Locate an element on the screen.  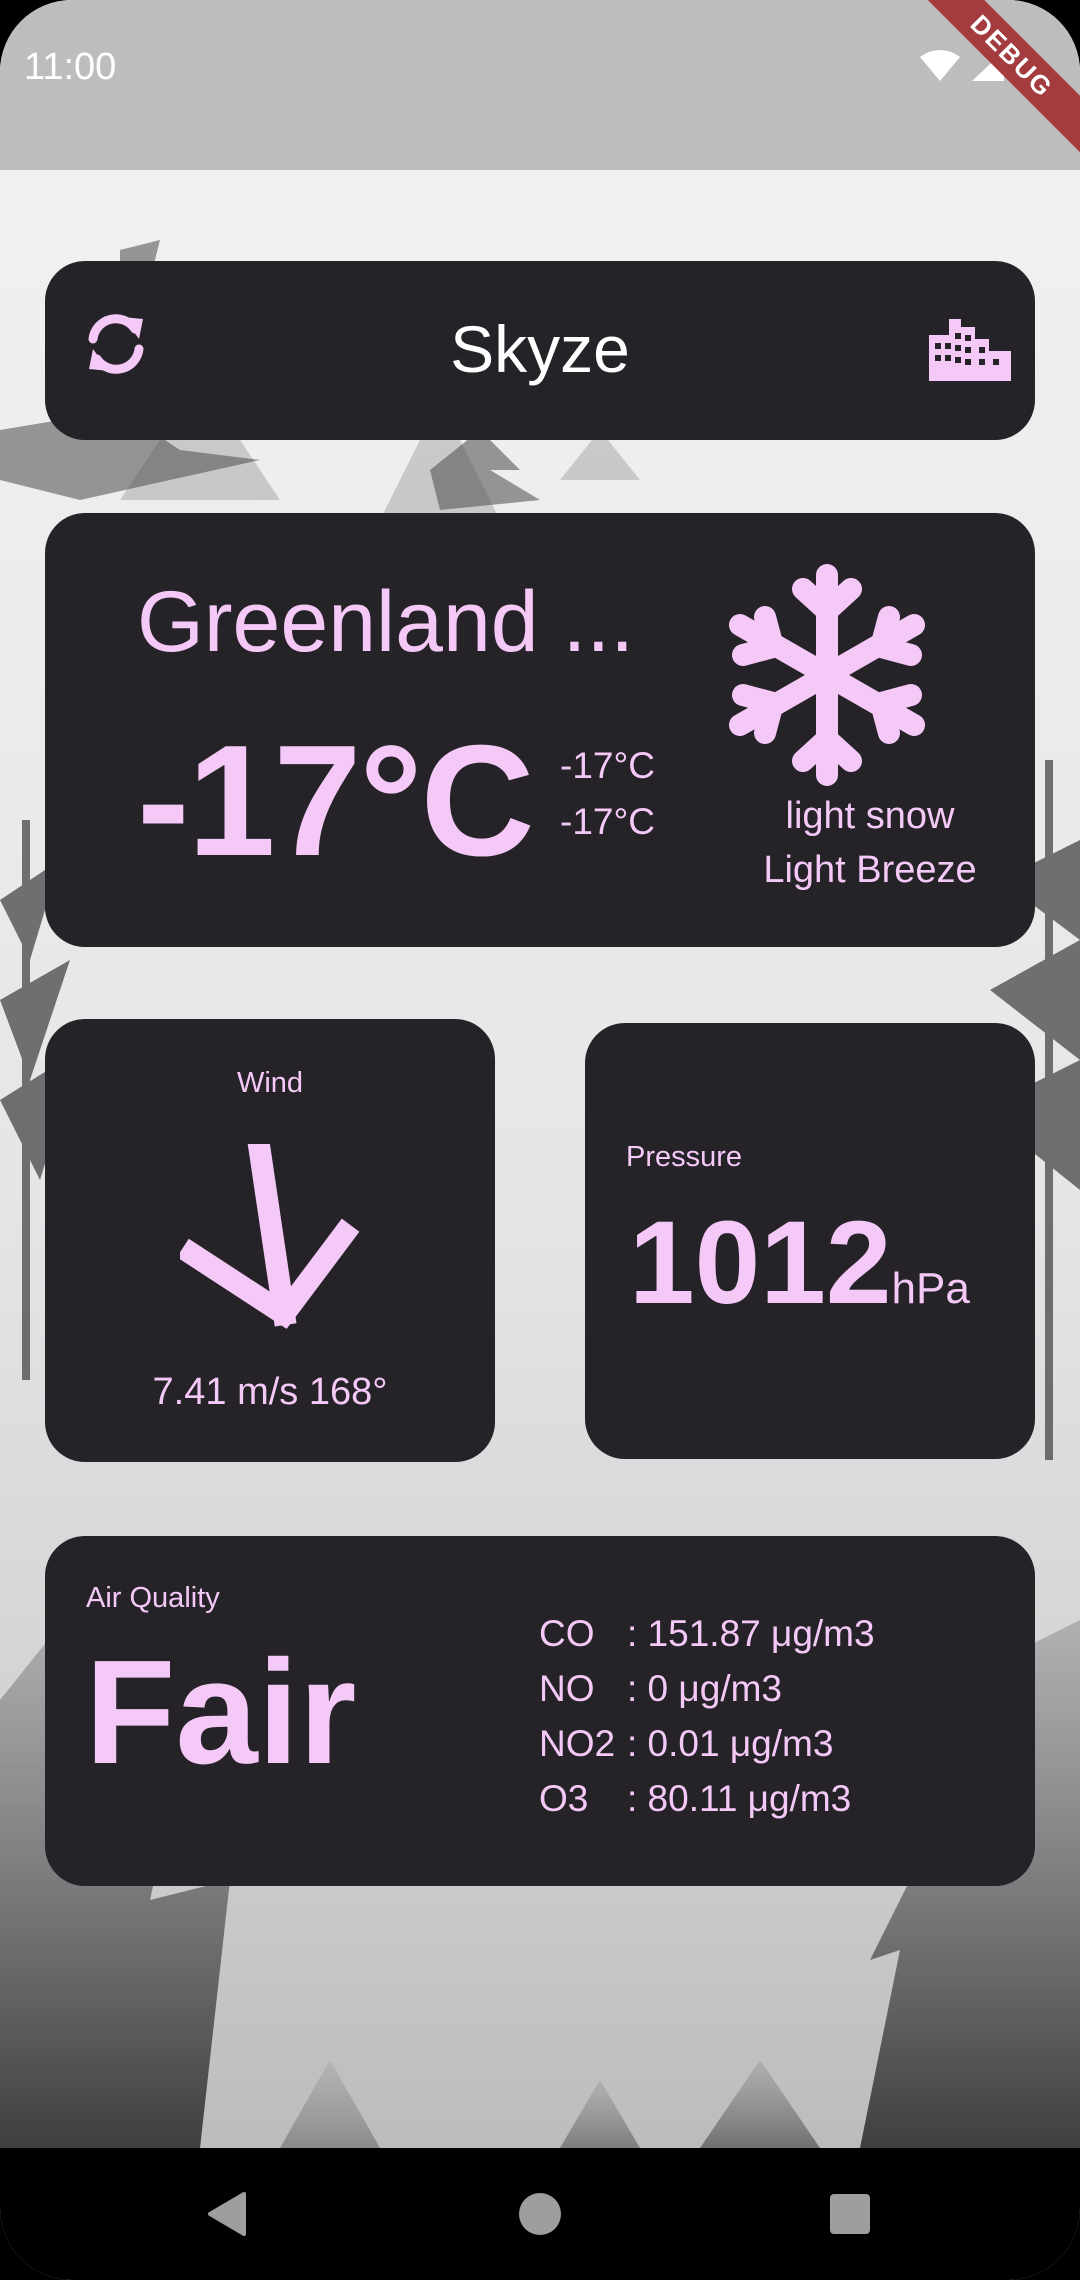
app-title: Skyze is located at coordinates (540, 349).